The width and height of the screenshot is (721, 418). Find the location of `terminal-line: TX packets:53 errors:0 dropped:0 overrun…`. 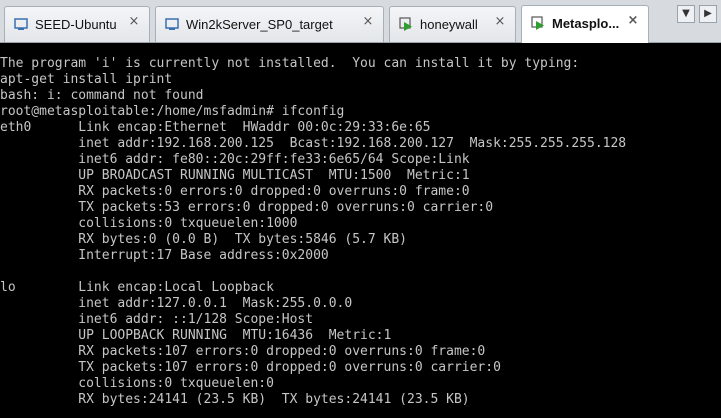

terminal-line: TX packets:53 errors:0 dropped:0 overrun… is located at coordinates (247, 207).